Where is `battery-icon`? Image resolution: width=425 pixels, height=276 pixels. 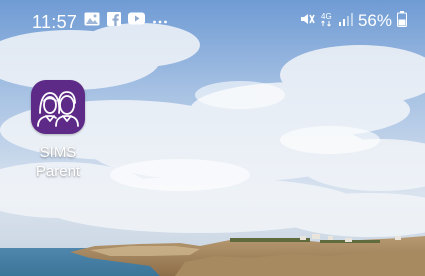
battery-icon is located at coordinates (402, 21).